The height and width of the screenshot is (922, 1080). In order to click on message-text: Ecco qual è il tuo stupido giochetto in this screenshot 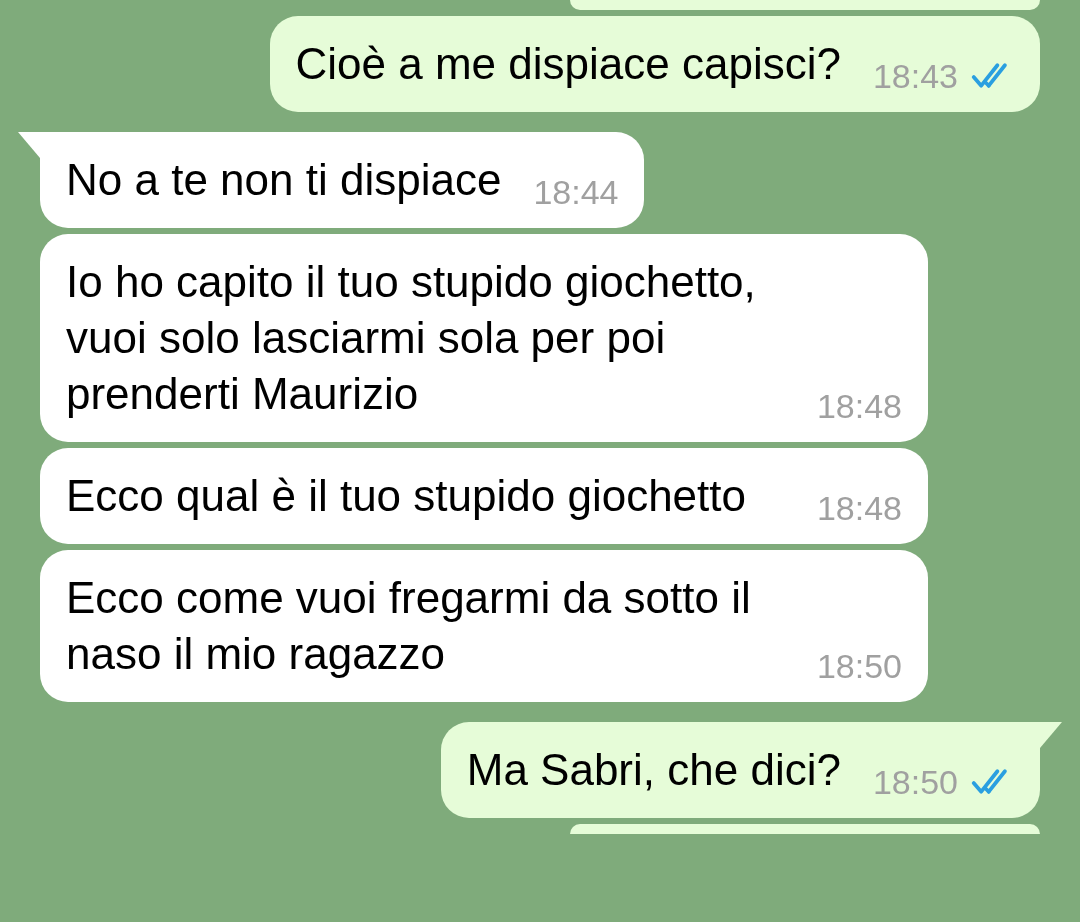, I will do `click(406, 496)`.